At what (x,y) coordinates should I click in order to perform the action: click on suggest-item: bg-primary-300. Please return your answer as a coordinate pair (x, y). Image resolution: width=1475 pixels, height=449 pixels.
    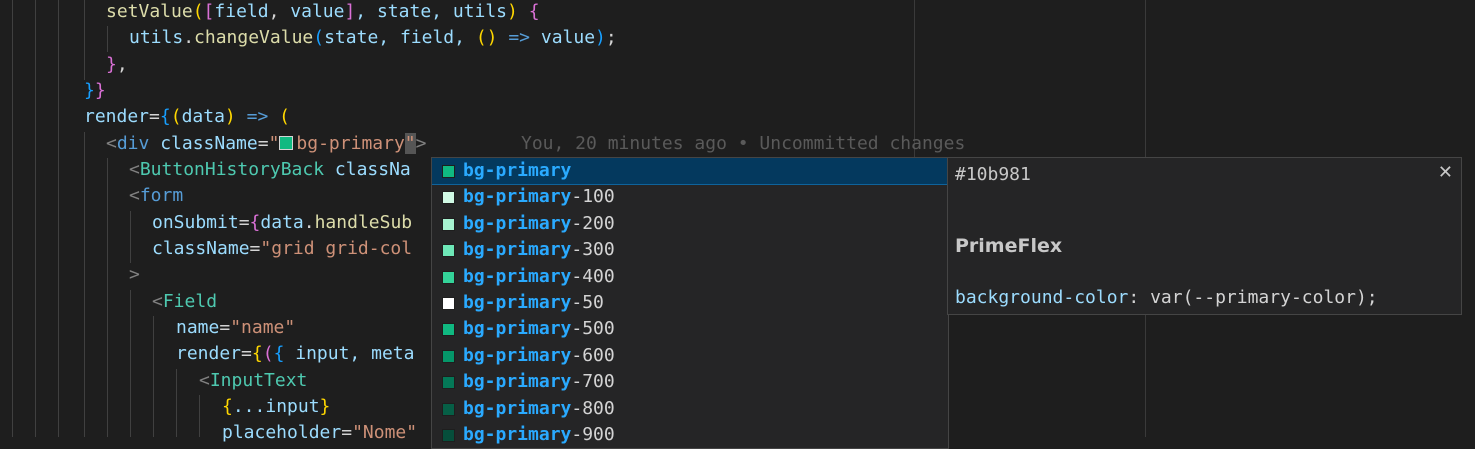
    Looking at the image, I should click on (690, 250).